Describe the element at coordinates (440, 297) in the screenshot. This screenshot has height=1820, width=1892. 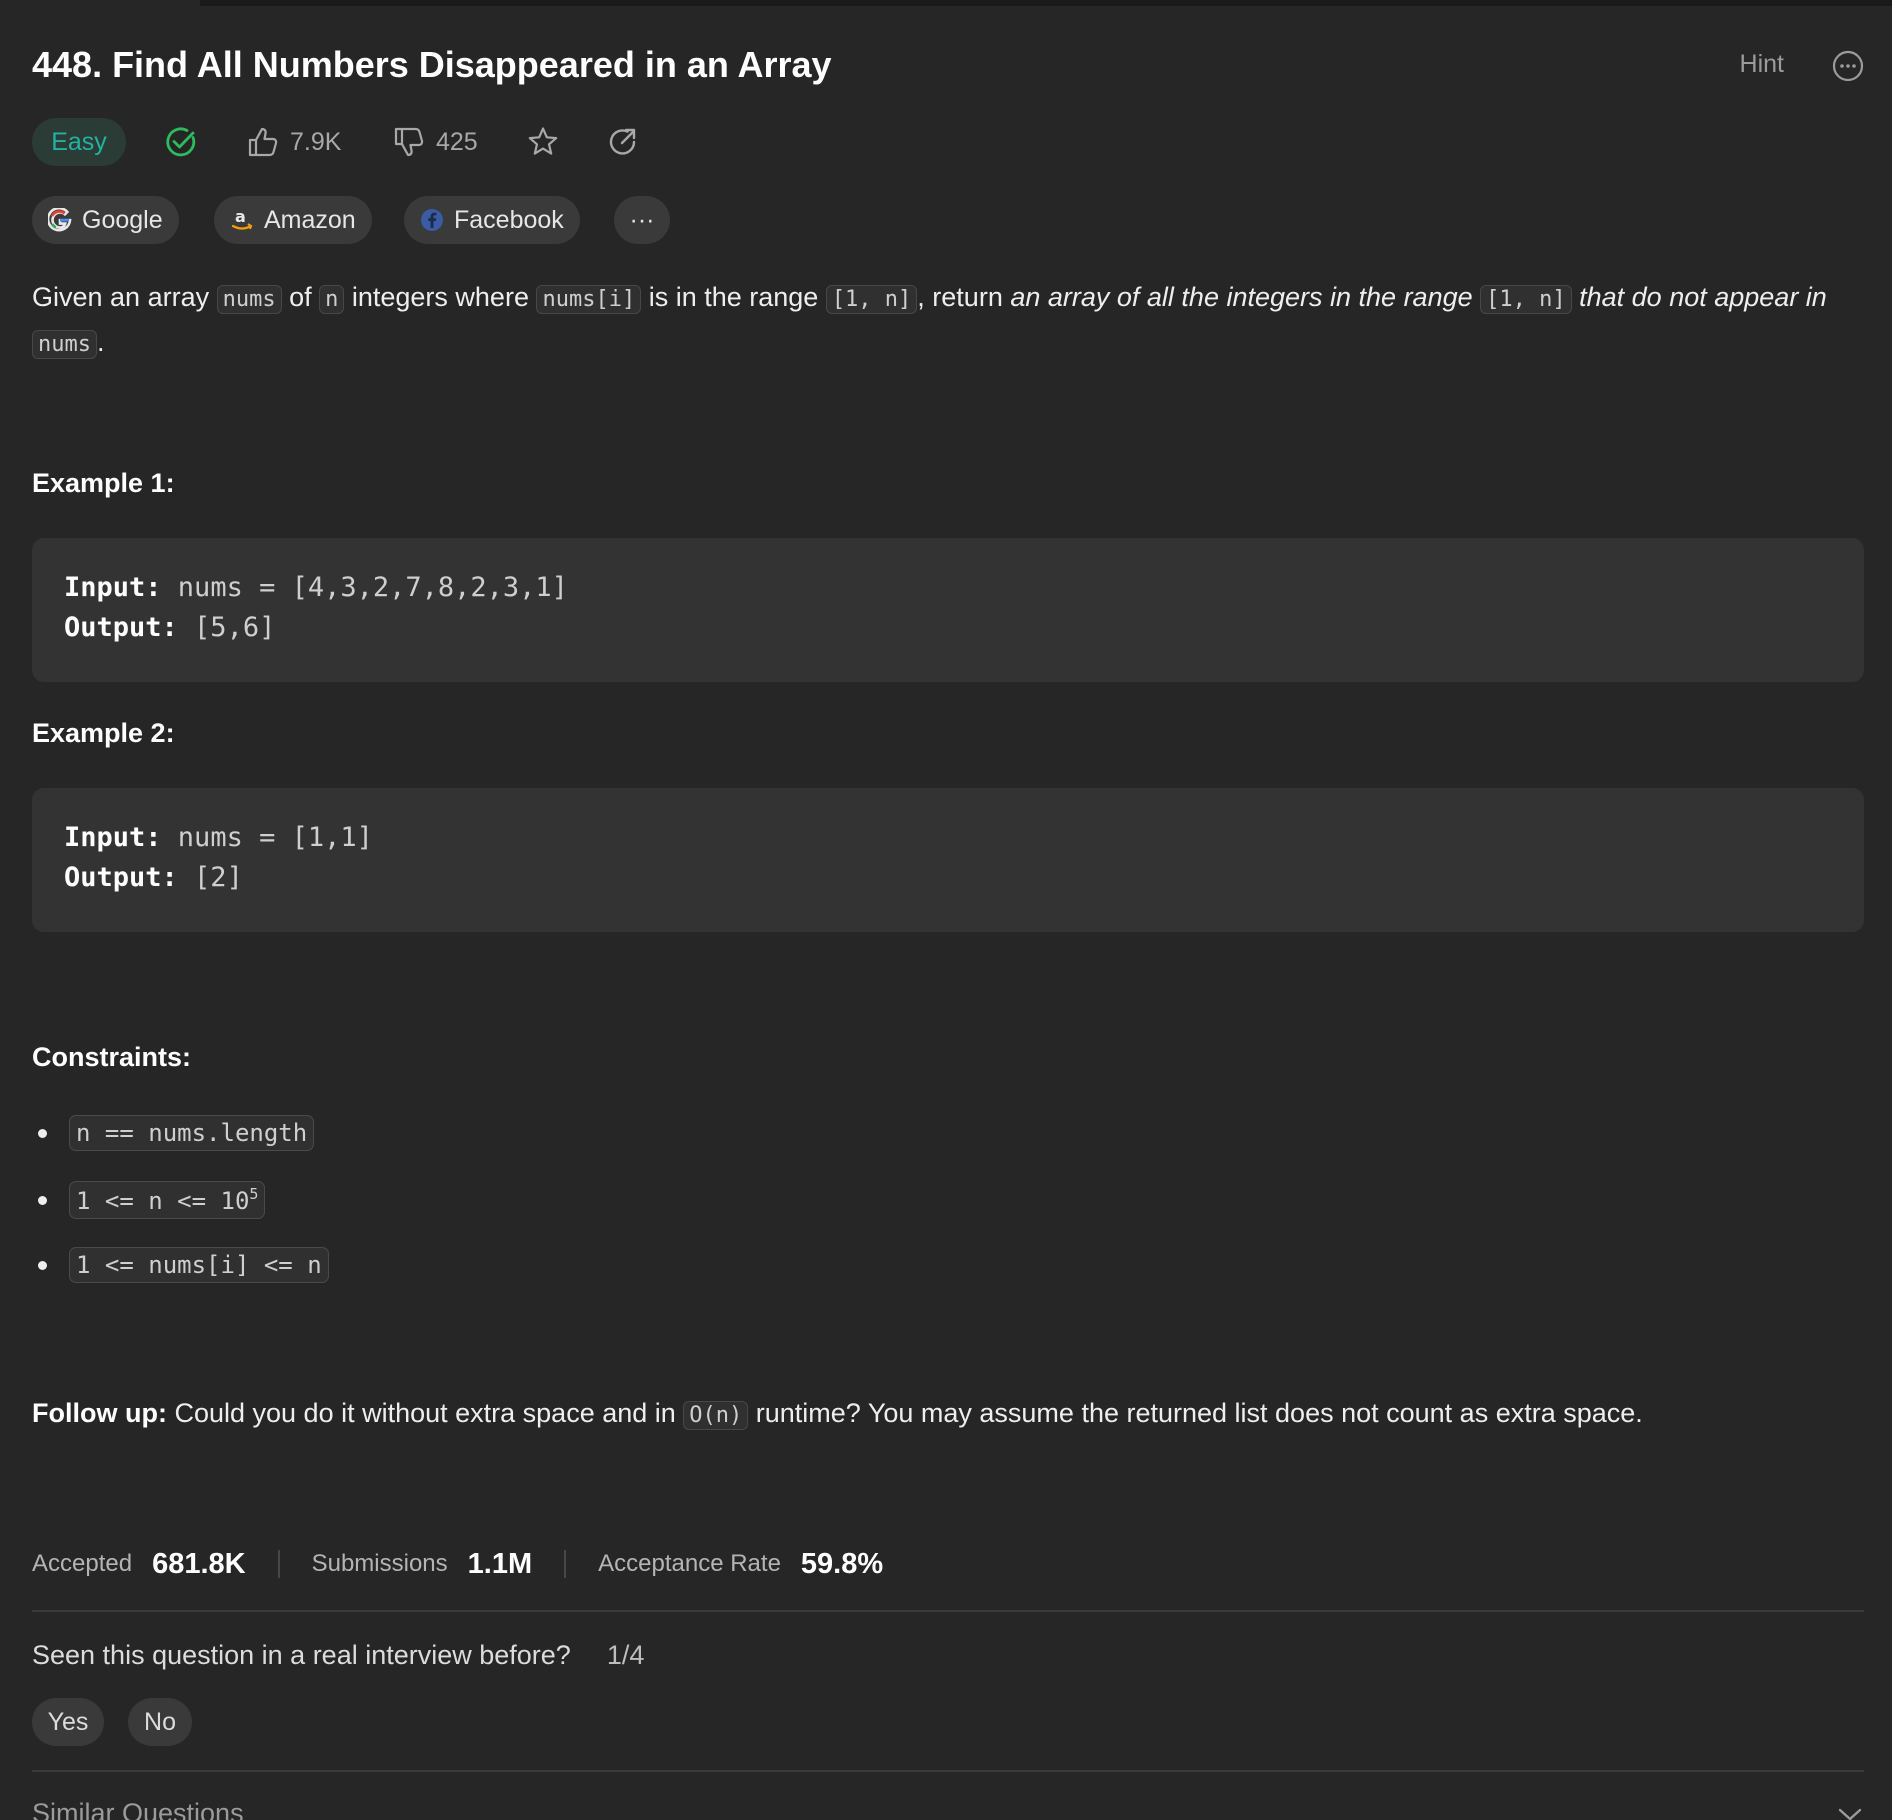
I see `statement-text: integers where` at that location.